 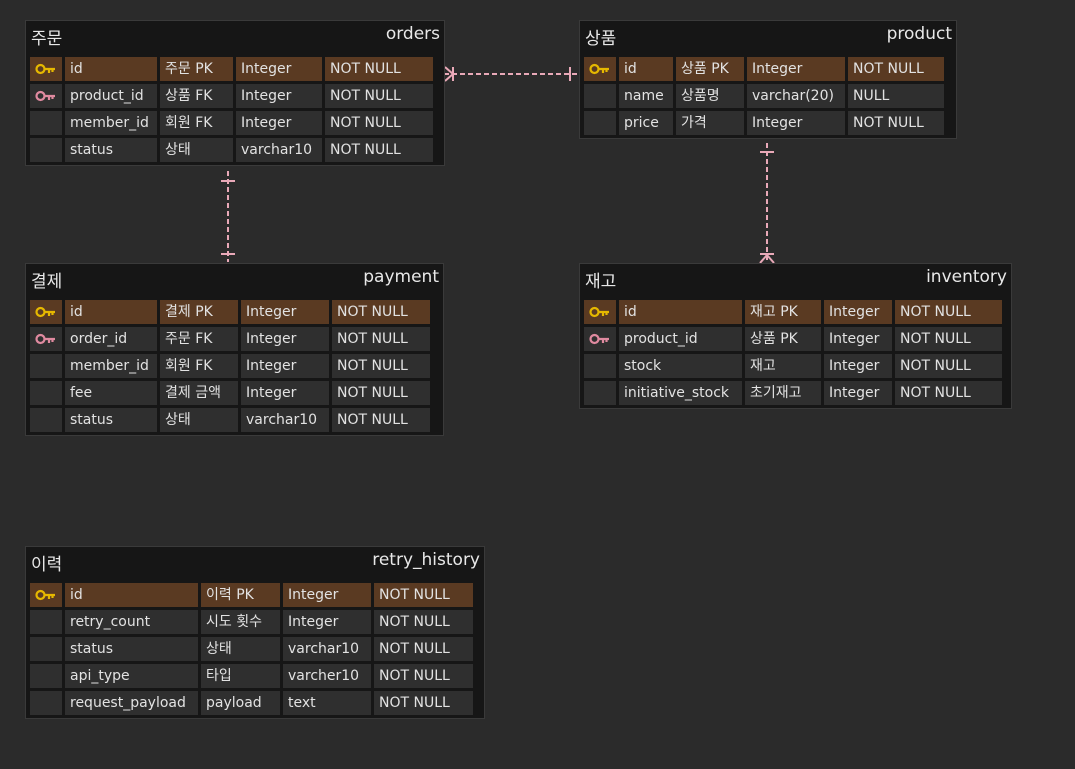 I want to click on field-name: initiative_stock, so click(x=680, y=393).